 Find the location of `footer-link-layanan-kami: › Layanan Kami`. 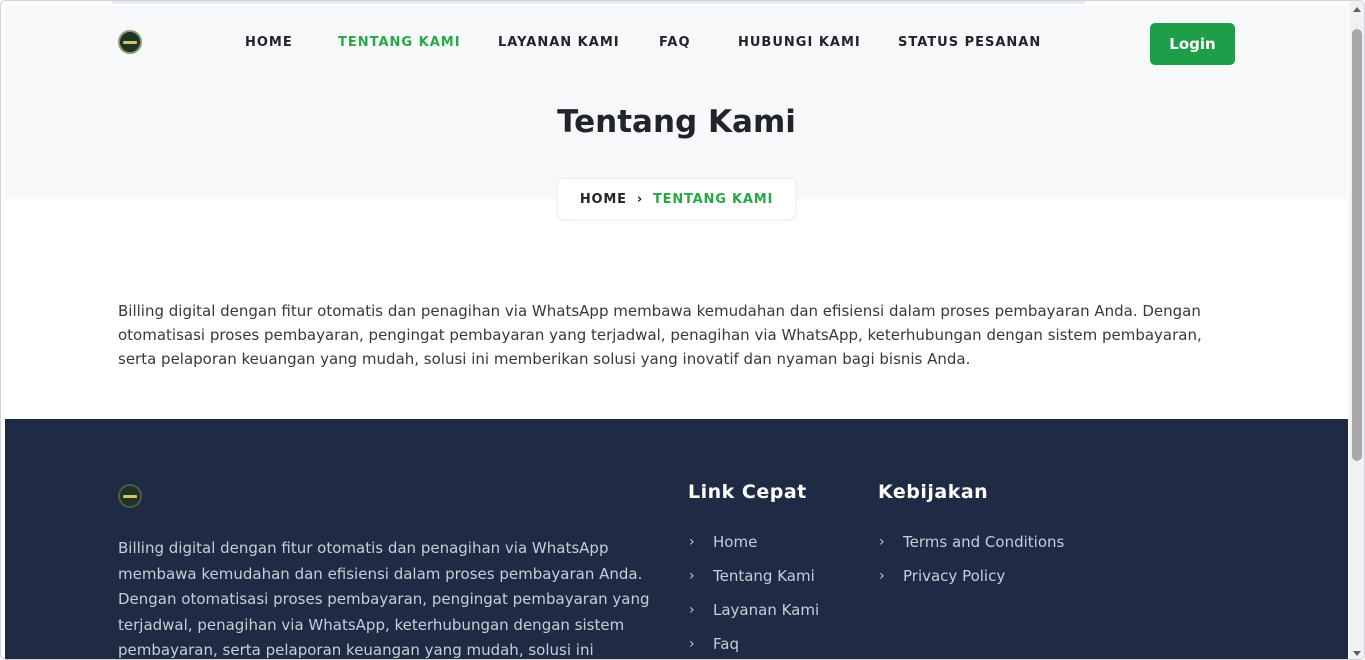

footer-link-layanan-kami: › Layanan Kami is located at coordinates (754, 610).